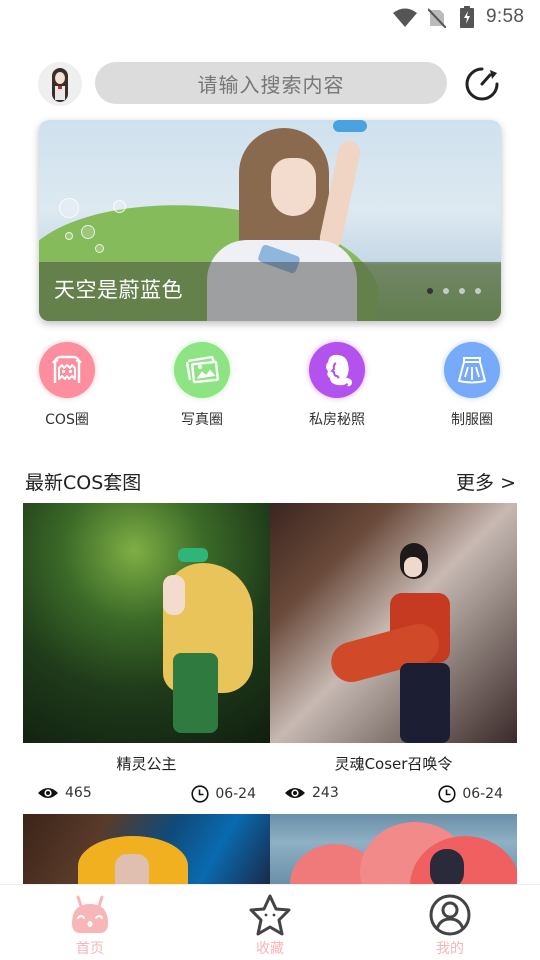 This screenshot has height=960, width=540. I want to click on no-sim-icon, so click(437, 18).